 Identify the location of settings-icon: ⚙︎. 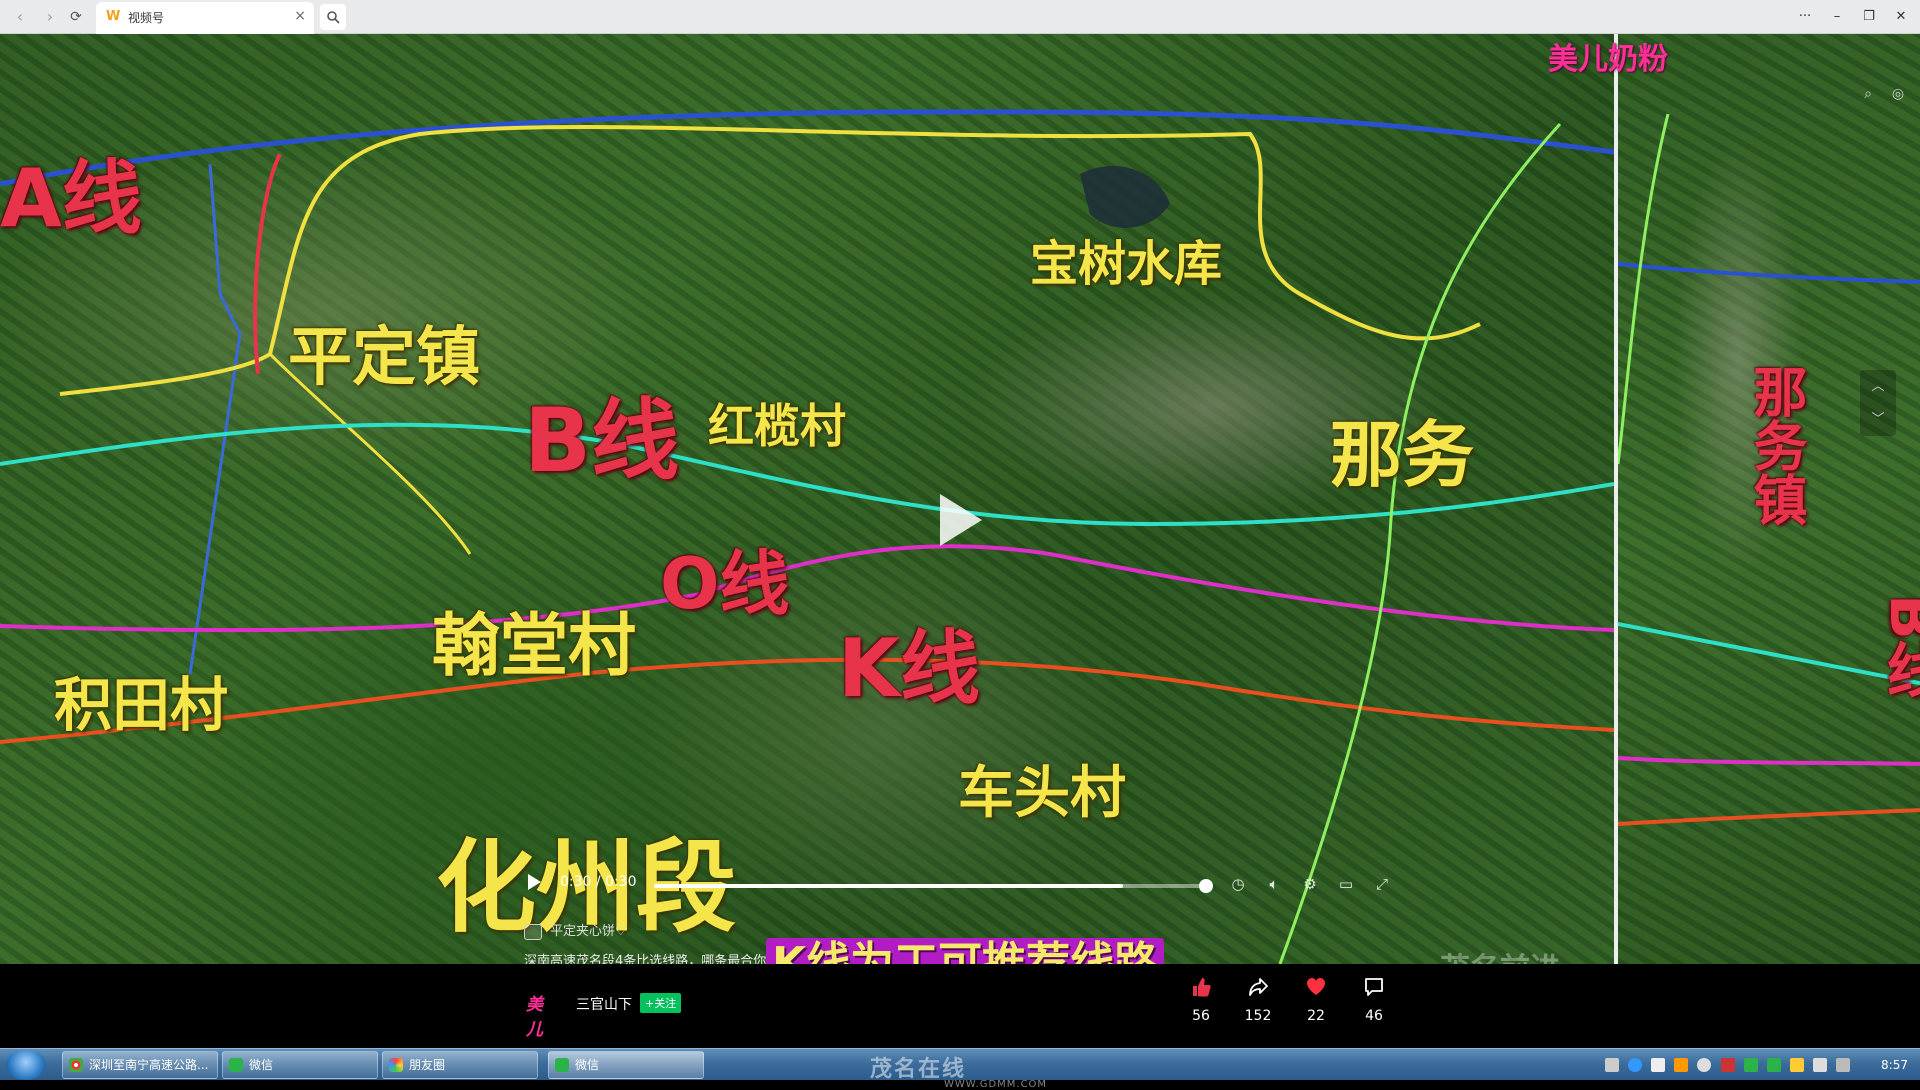
(1310, 884).